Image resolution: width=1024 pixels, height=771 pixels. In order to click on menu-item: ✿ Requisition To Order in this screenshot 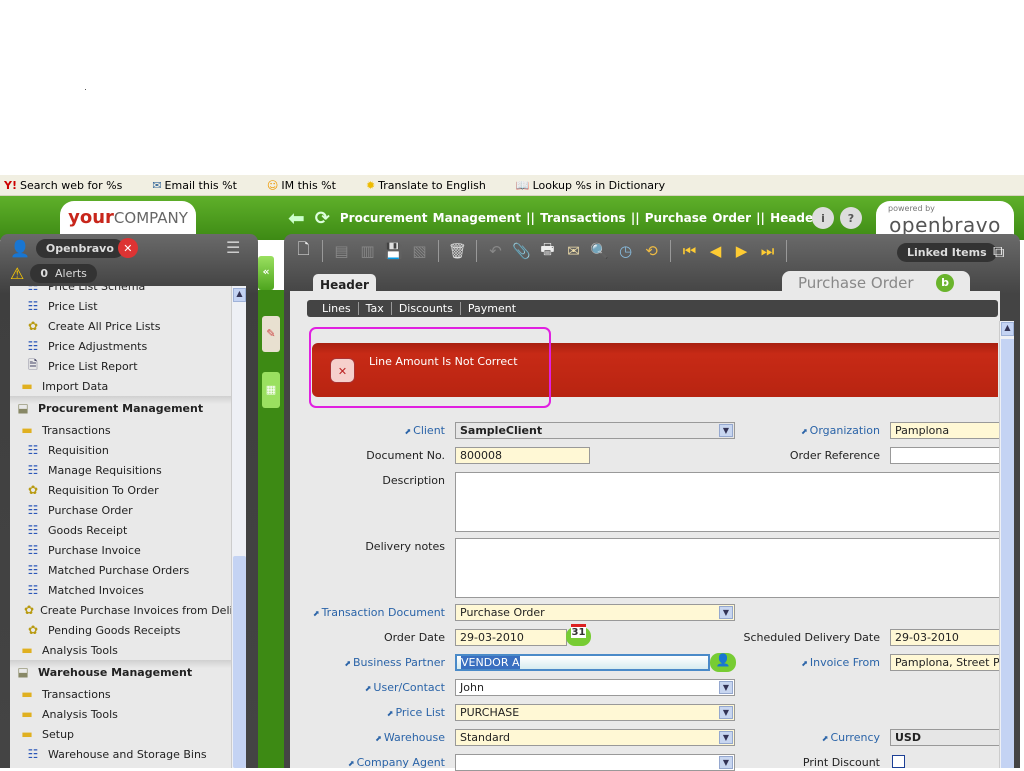, I will do `click(120, 490)`.